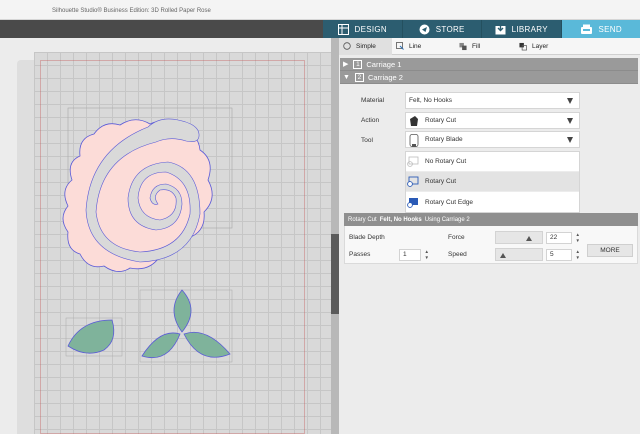 The height and width of the screenshot is (434, 640). Describe the element at coordinates (450, 29) in the screenshot. I see `tab-store-label: STORE` at that location.